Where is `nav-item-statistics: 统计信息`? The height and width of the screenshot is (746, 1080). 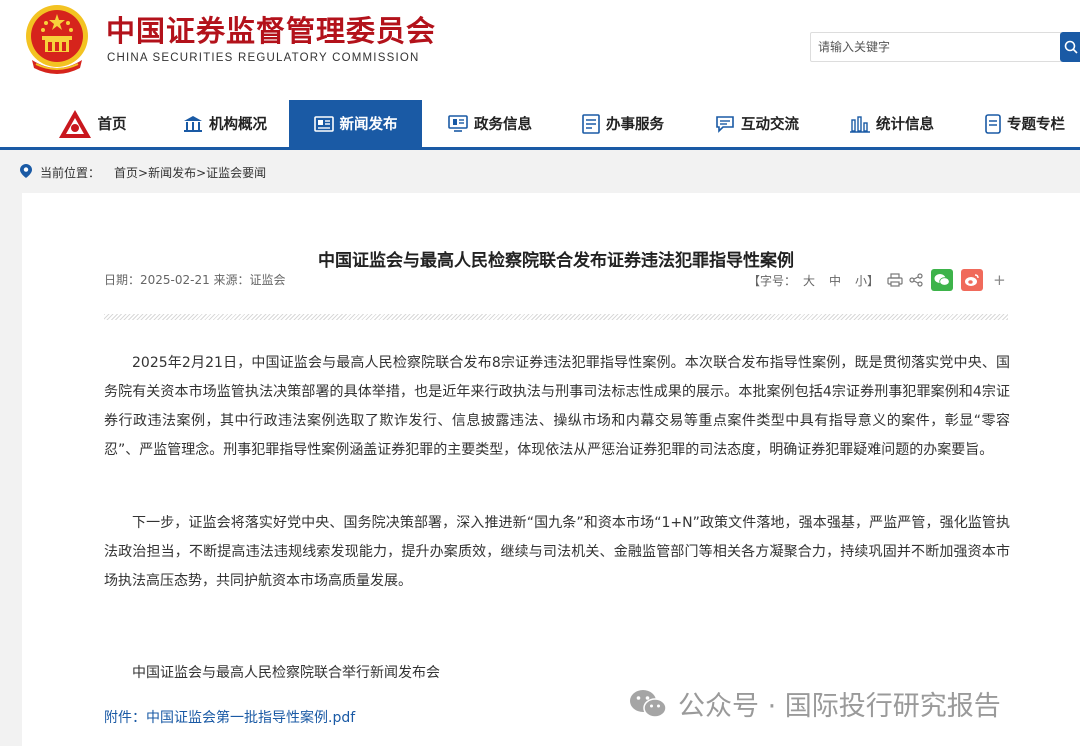 nav-item-statistics: 统计信息 is located at coordinates (892, 123).